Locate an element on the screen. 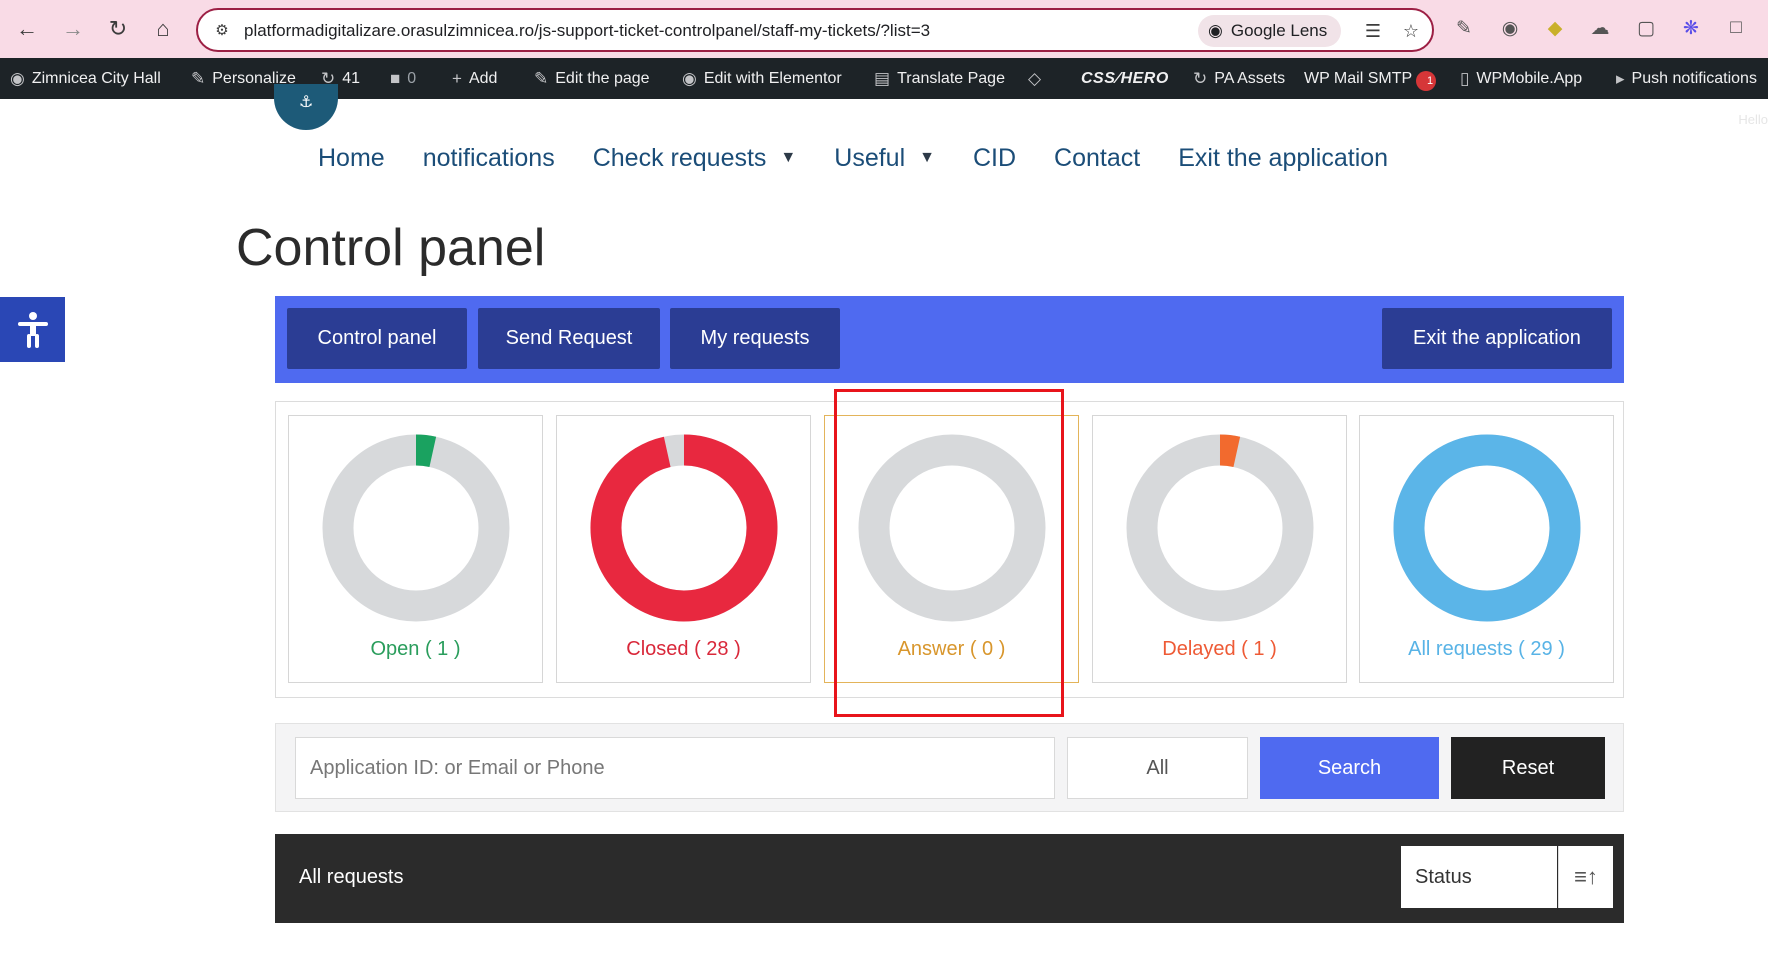  stat-card-closed: Closed ( 28 ) is located at coordinates (683, 549).